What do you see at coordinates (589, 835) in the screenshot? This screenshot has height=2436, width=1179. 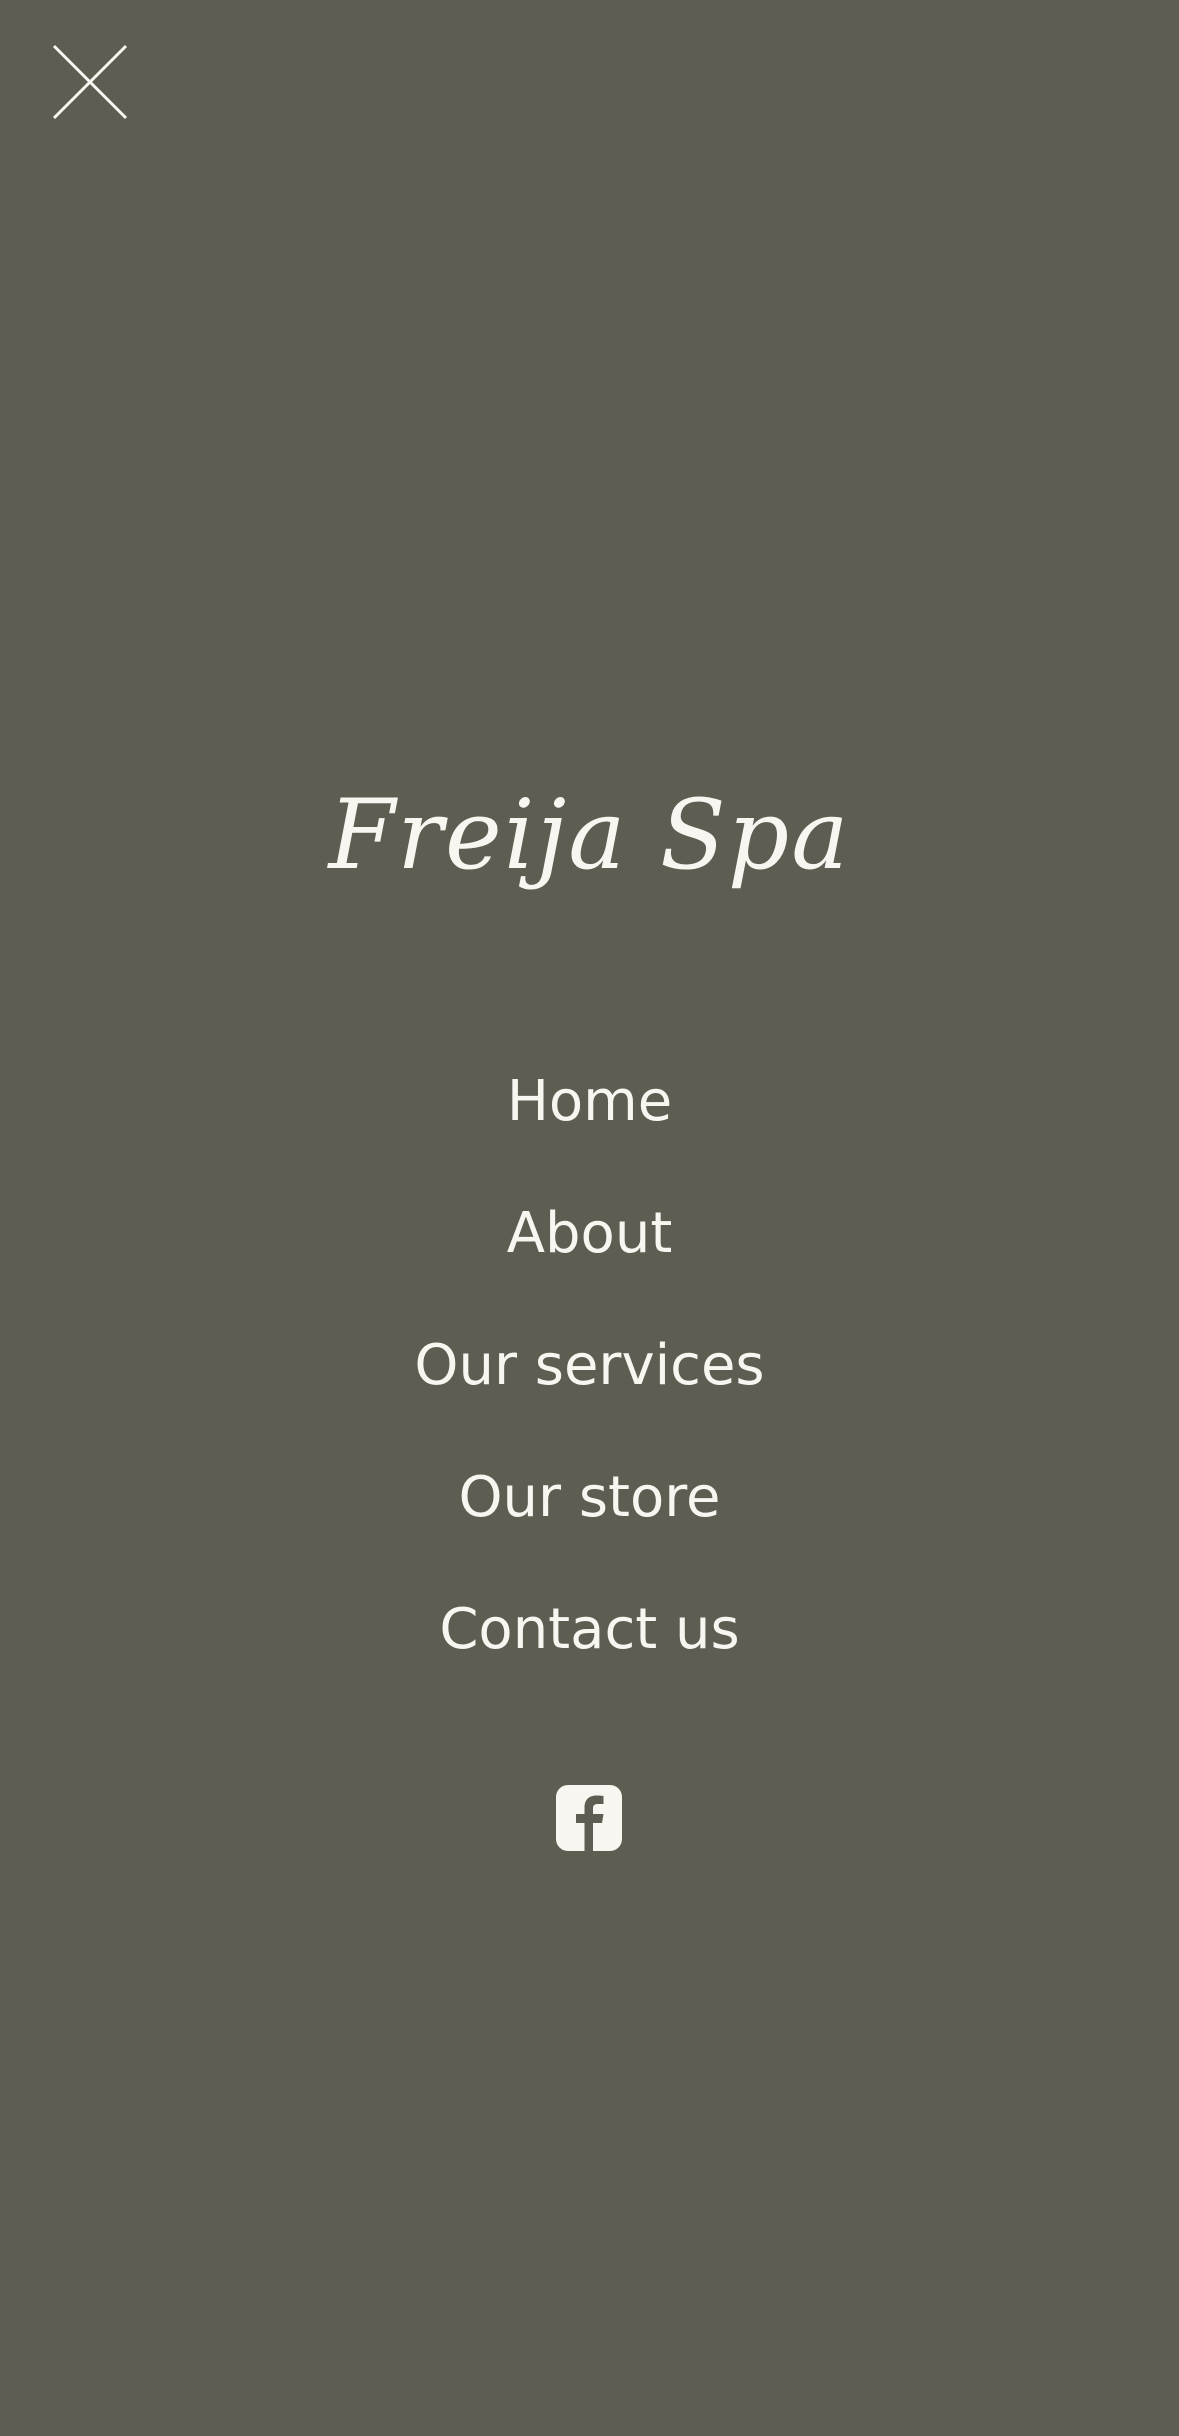 I see `brand-logo: Freija Spa` at bounding box center [589, 835].